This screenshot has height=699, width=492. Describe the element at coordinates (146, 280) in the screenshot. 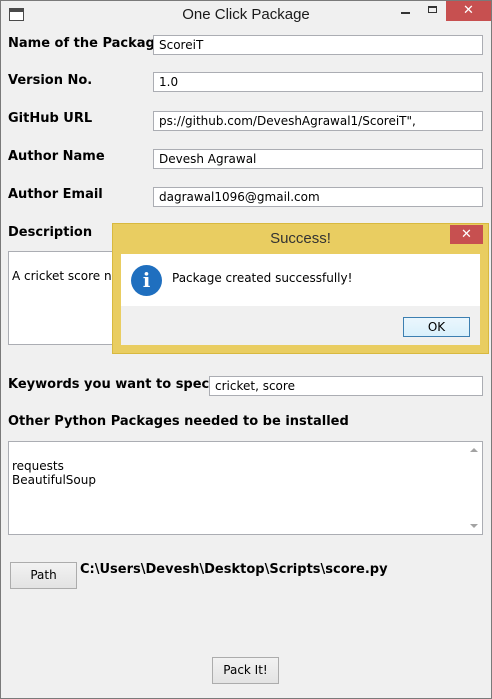

I see `info-icon: i` at that location.